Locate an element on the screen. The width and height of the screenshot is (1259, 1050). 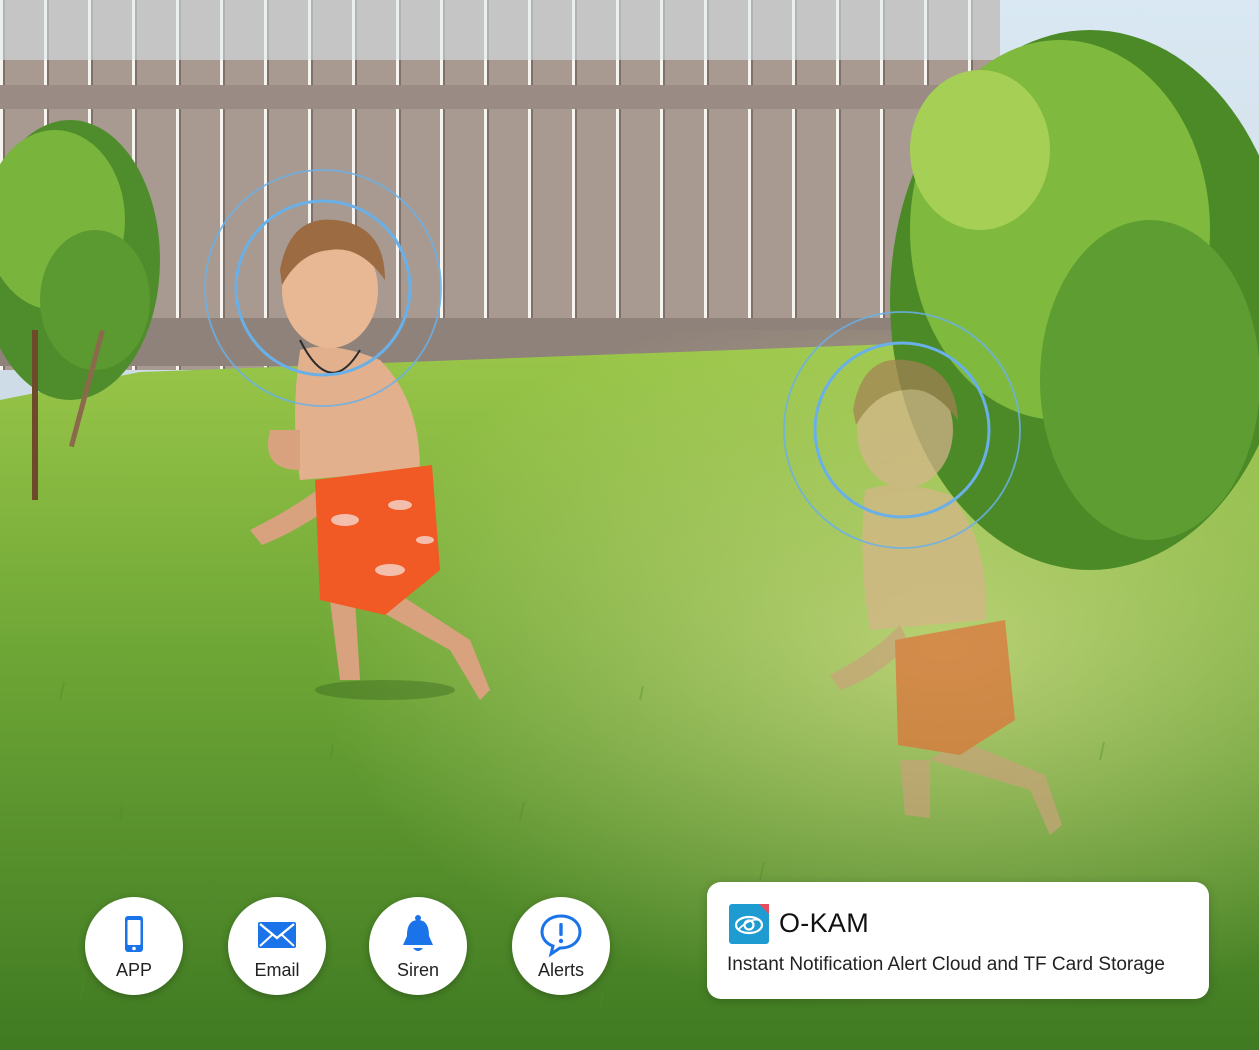
feature-alerts-label: Alerts is located at coordinates (560, 970).